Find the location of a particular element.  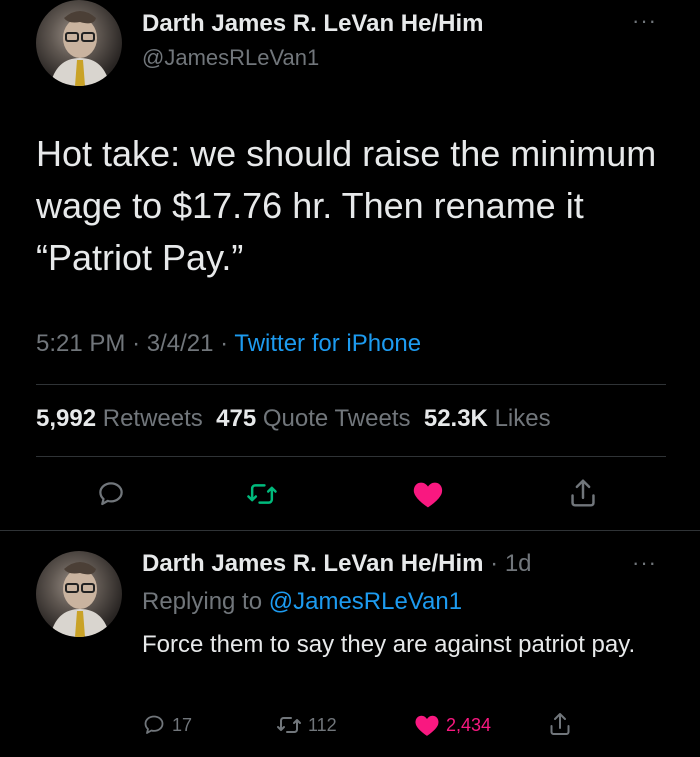

like-count: 2,434 is located at coordinates (469, 724).